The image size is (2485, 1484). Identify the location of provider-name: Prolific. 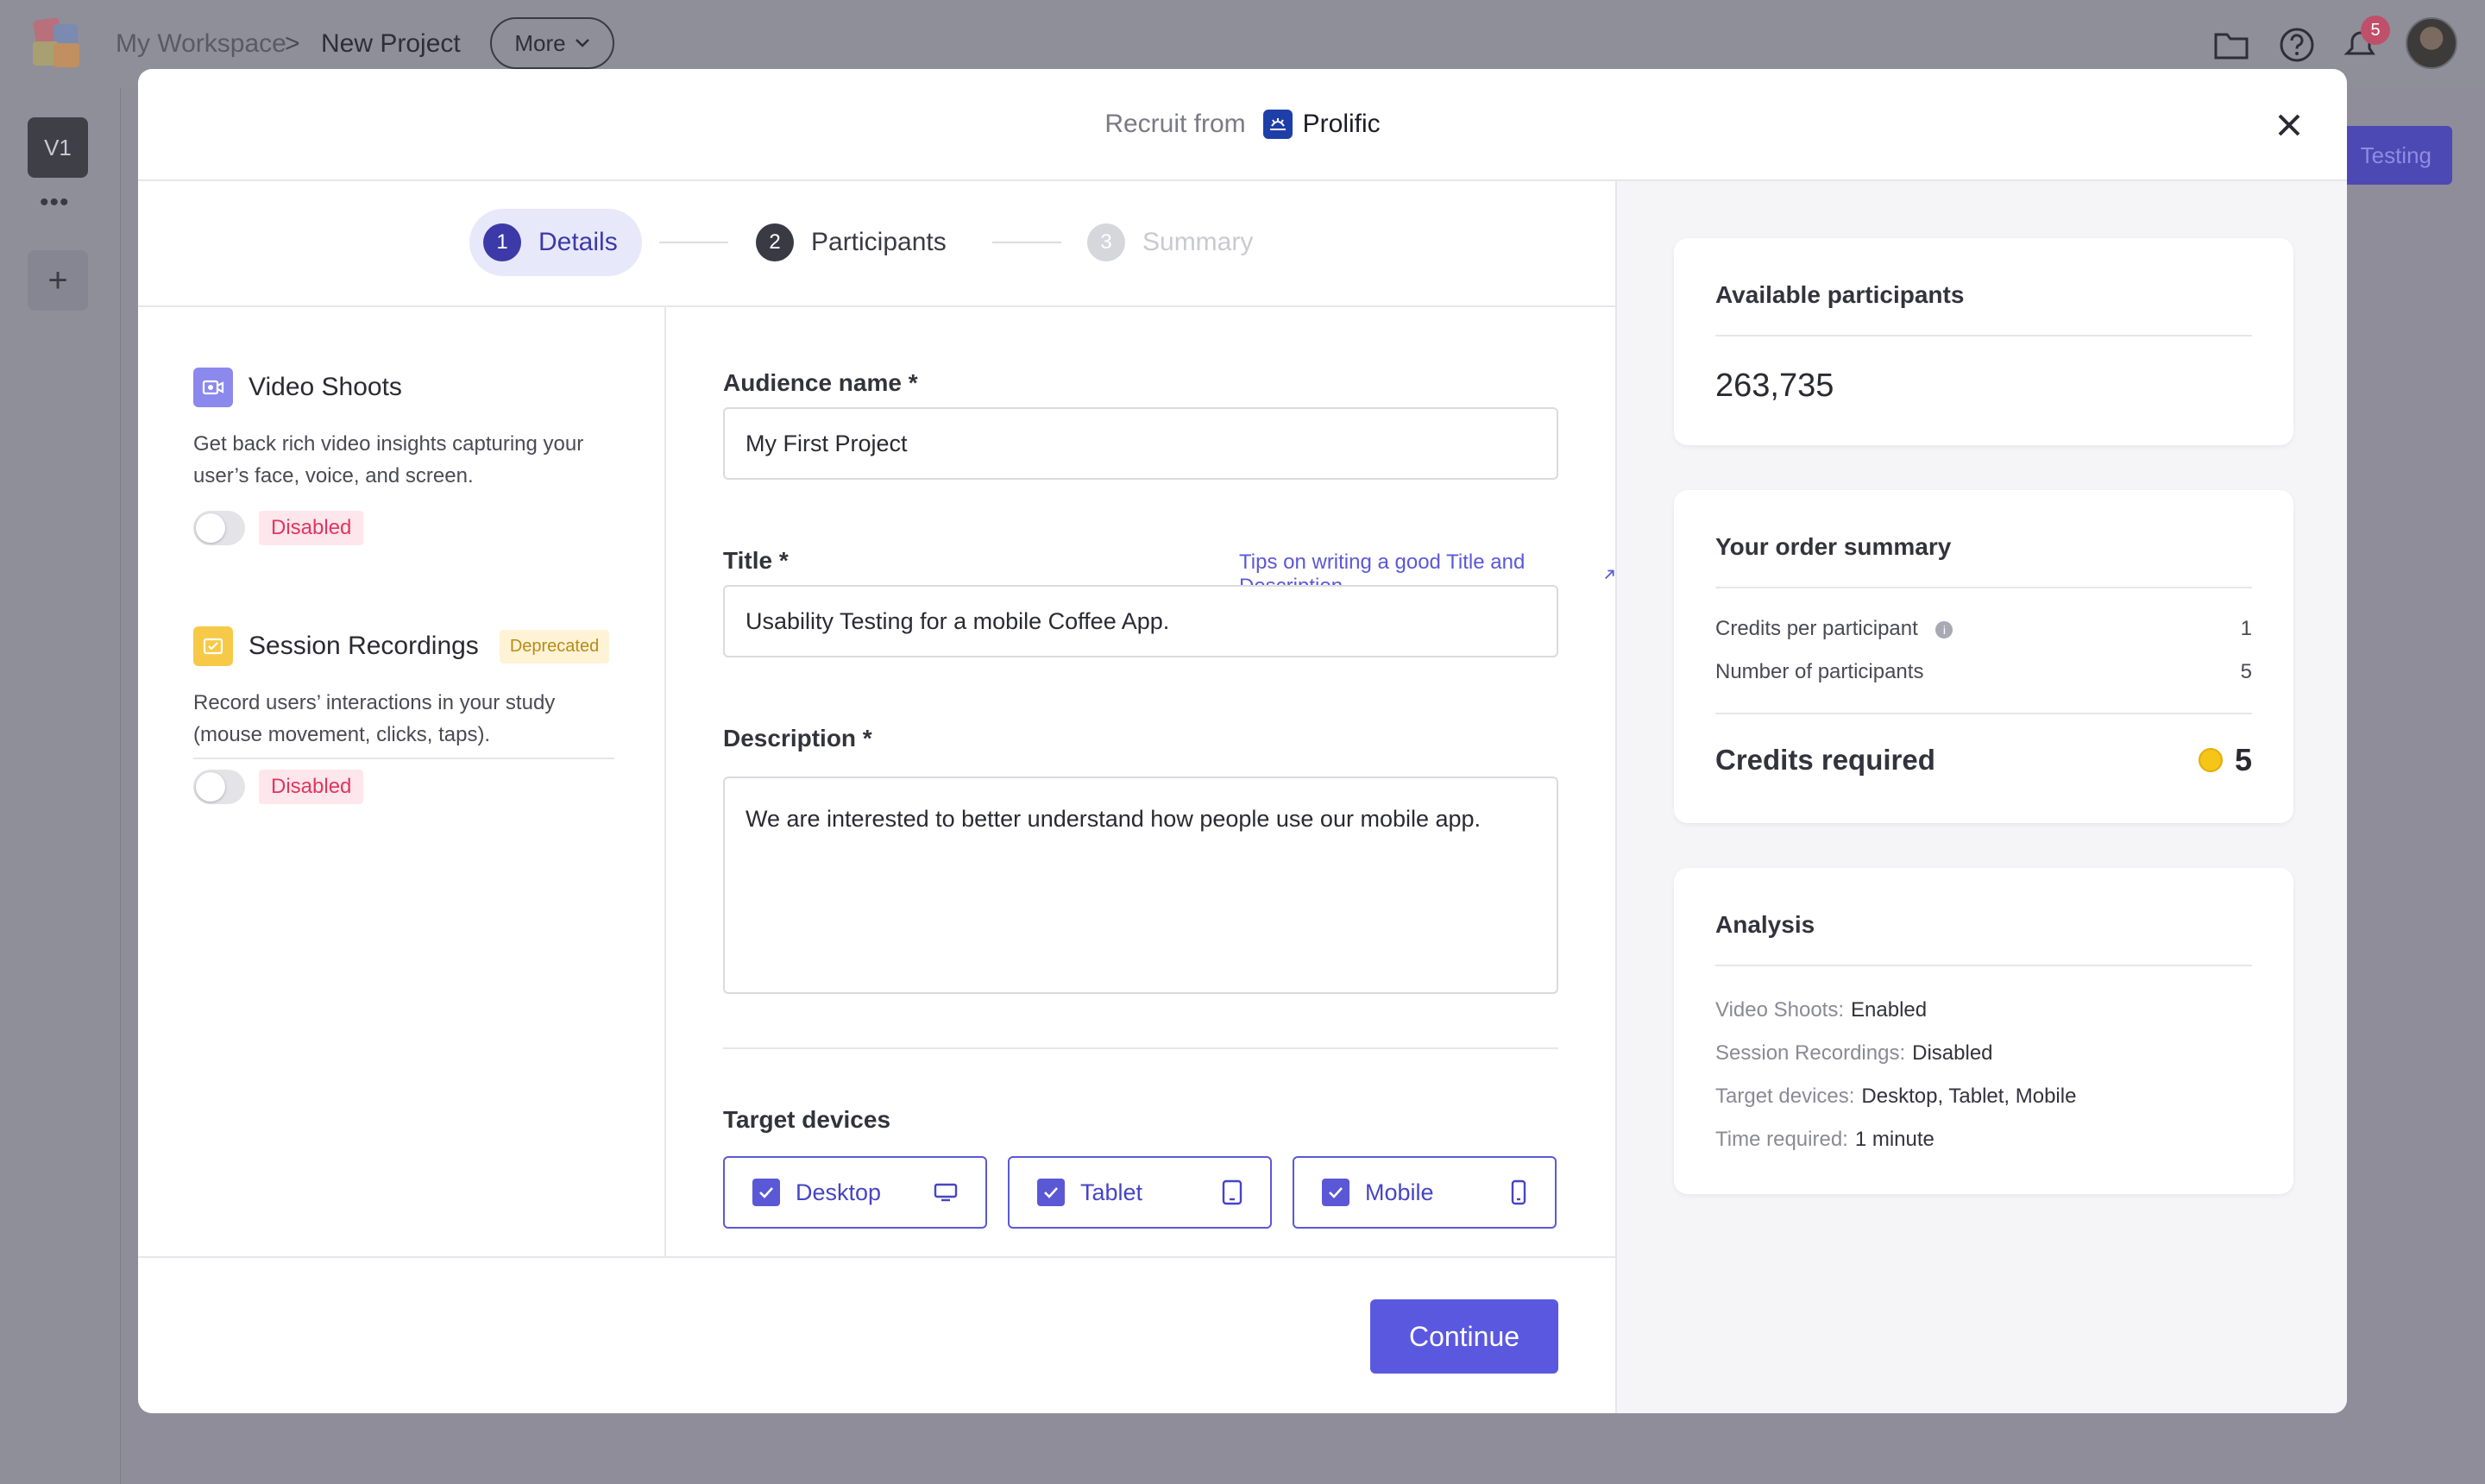
(1341, 124).